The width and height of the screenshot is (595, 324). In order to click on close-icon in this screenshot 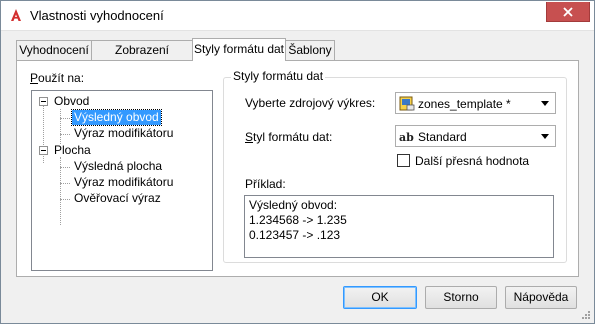, I will do `click(568, 12)`.